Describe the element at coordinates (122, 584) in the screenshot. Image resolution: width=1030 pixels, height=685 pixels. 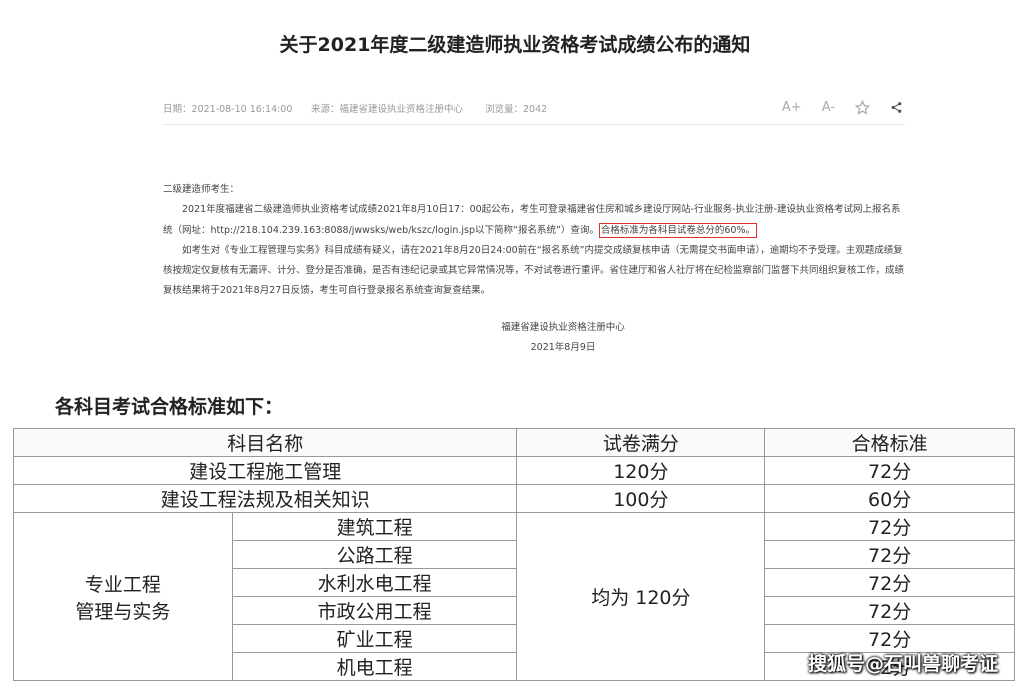
I see `practice-group-line-1: 专业工程` at that location.